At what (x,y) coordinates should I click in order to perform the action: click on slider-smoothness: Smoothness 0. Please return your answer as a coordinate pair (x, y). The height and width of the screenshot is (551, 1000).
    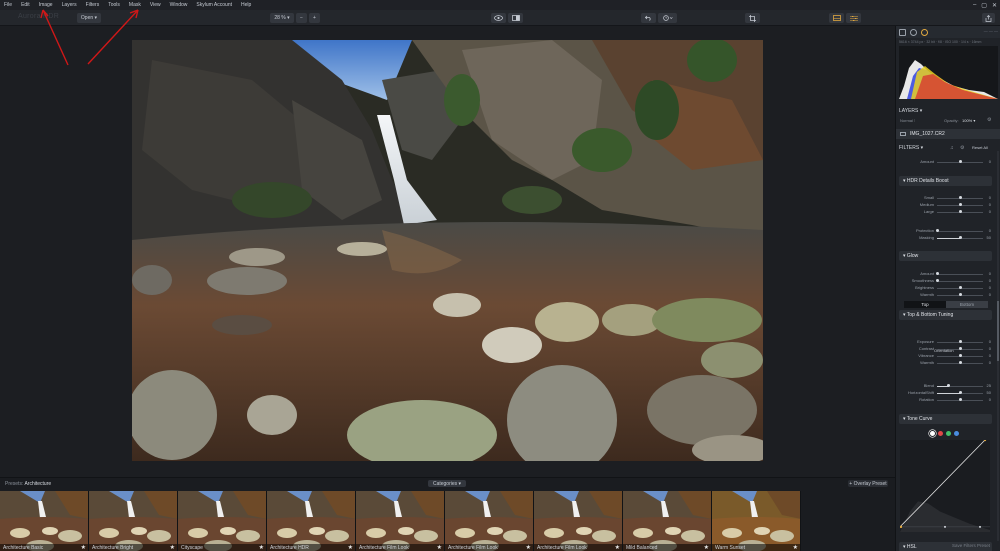
    Looking at the image, I should click on (945, 281).